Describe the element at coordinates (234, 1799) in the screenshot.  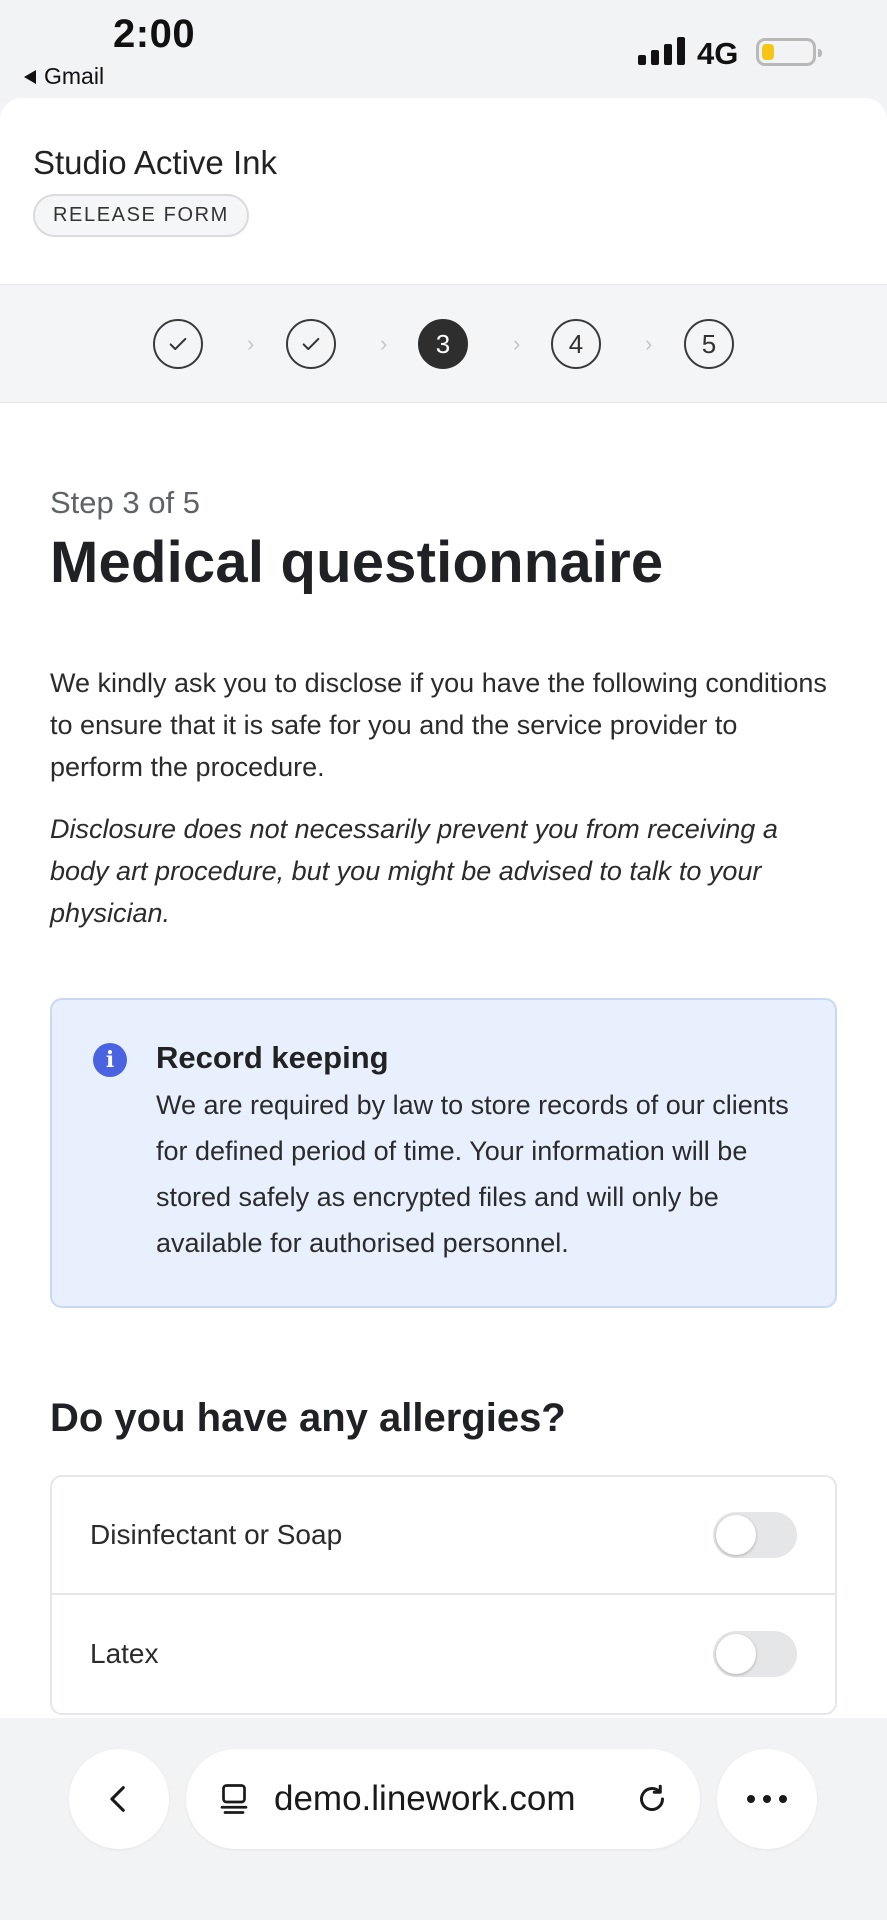
I see `tab-icon` at that location.